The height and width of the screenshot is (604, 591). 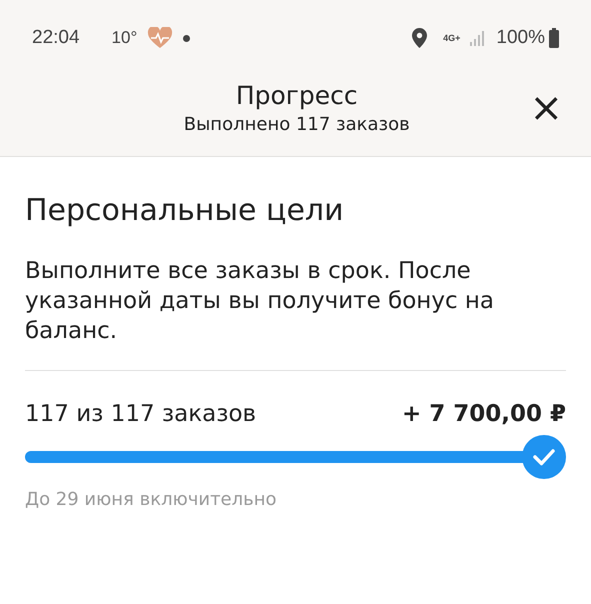 What do you see at coordinates (160, 38) in the screenshot?
I see `heart-icon` at bounding box center [160, 38].